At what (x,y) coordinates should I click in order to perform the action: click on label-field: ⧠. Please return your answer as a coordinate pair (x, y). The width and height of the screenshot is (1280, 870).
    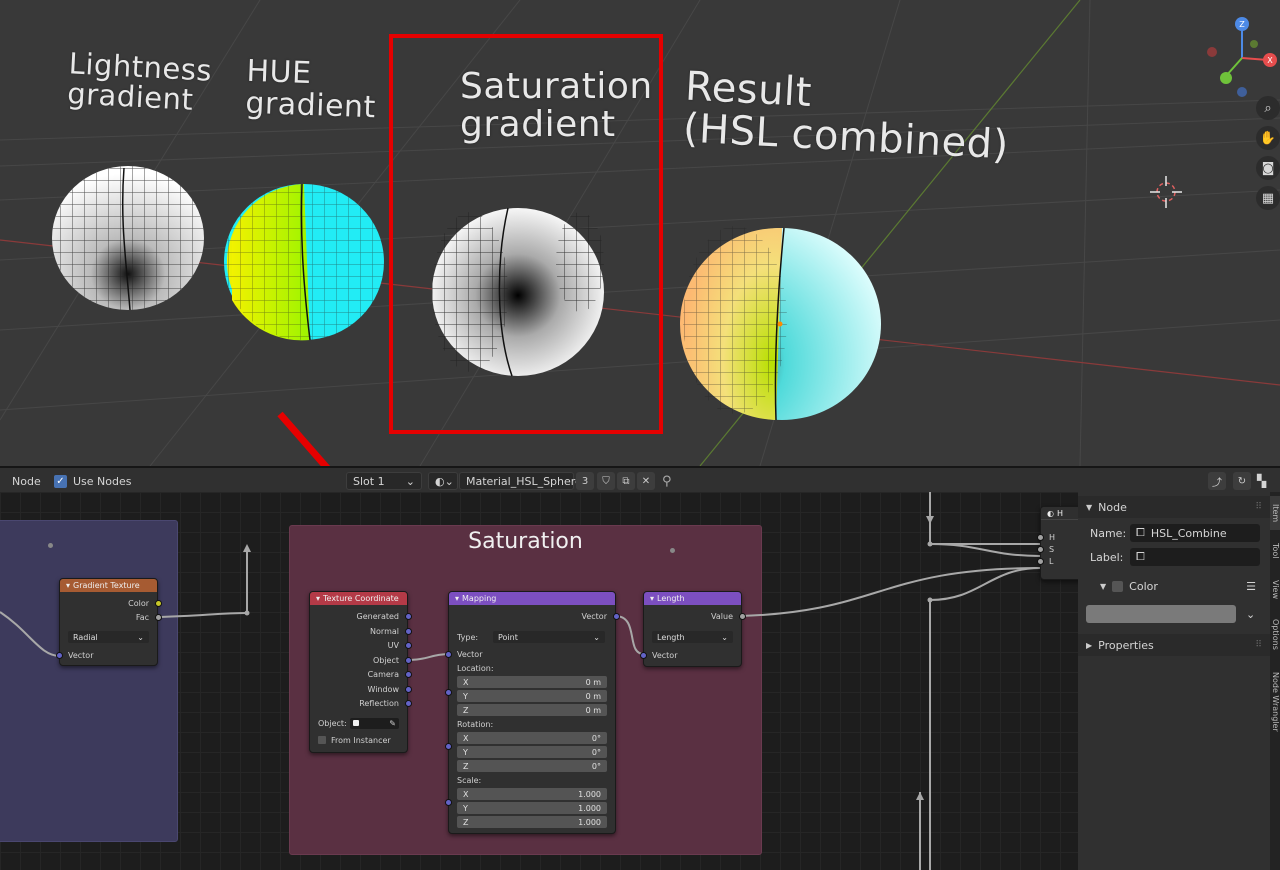
    Looking at the image, I should click on (1195, 557).